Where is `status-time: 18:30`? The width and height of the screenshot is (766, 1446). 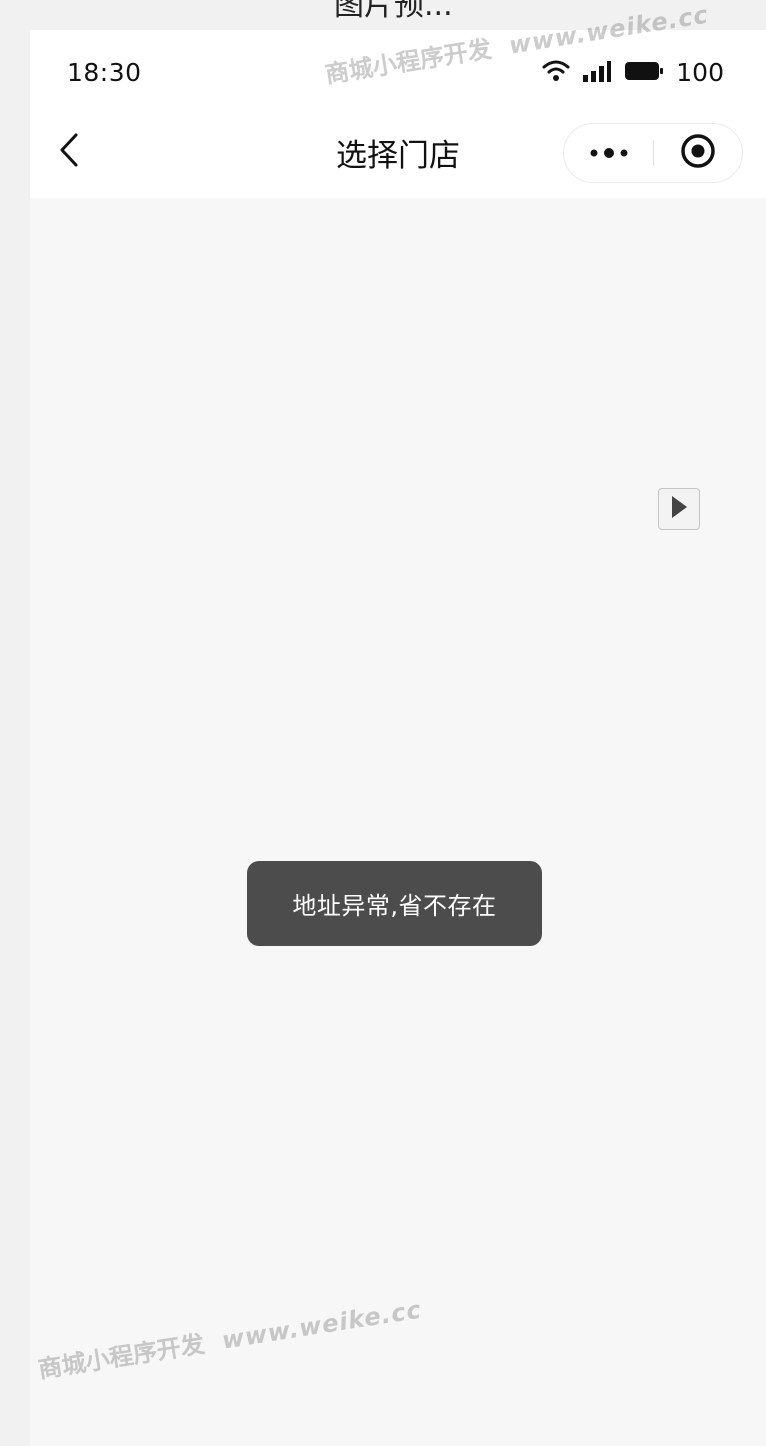
status-time: 18:30 is located at coordinates (104, 72).